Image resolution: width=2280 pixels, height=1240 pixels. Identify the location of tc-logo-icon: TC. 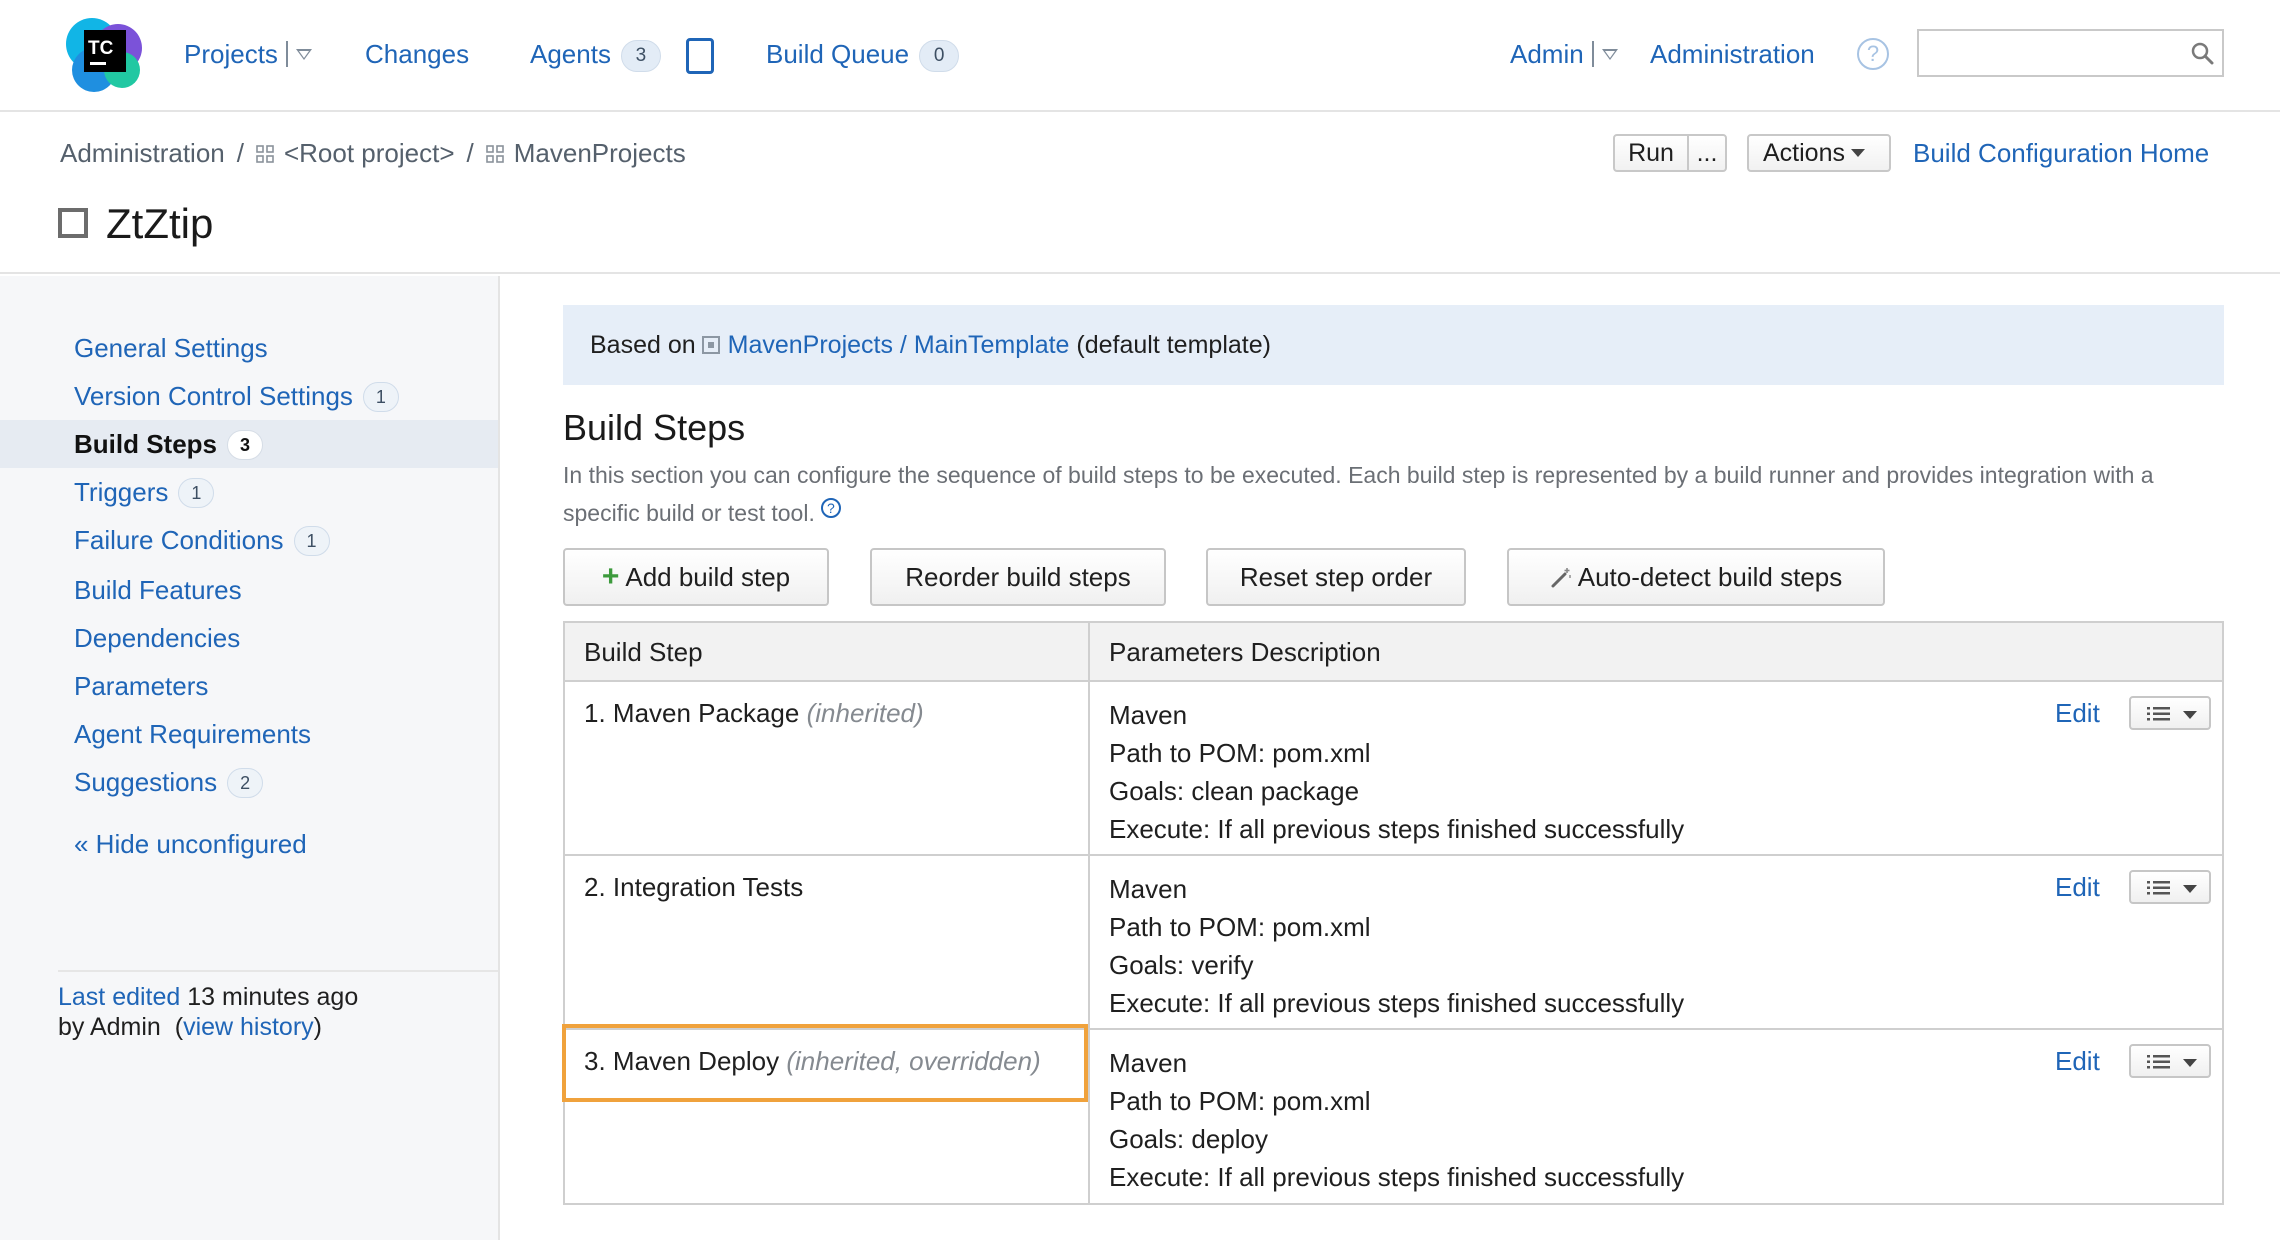
(104, 54).